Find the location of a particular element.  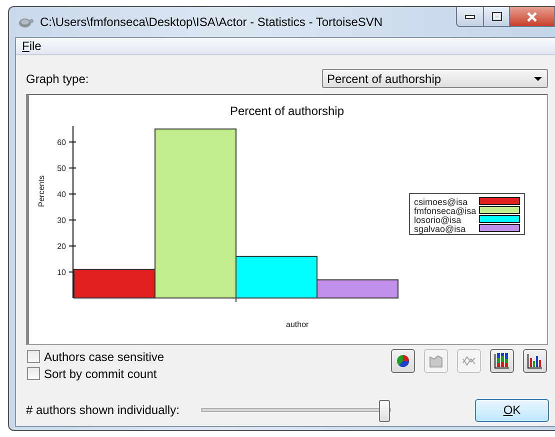

axis-title: Percents is located at coordinates (41, 191).